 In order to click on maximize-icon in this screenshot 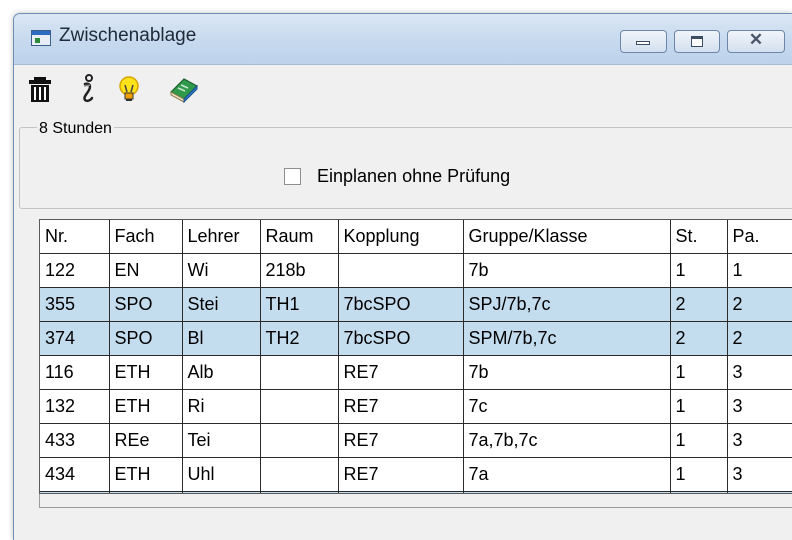, I will do `click(697, 41)`.